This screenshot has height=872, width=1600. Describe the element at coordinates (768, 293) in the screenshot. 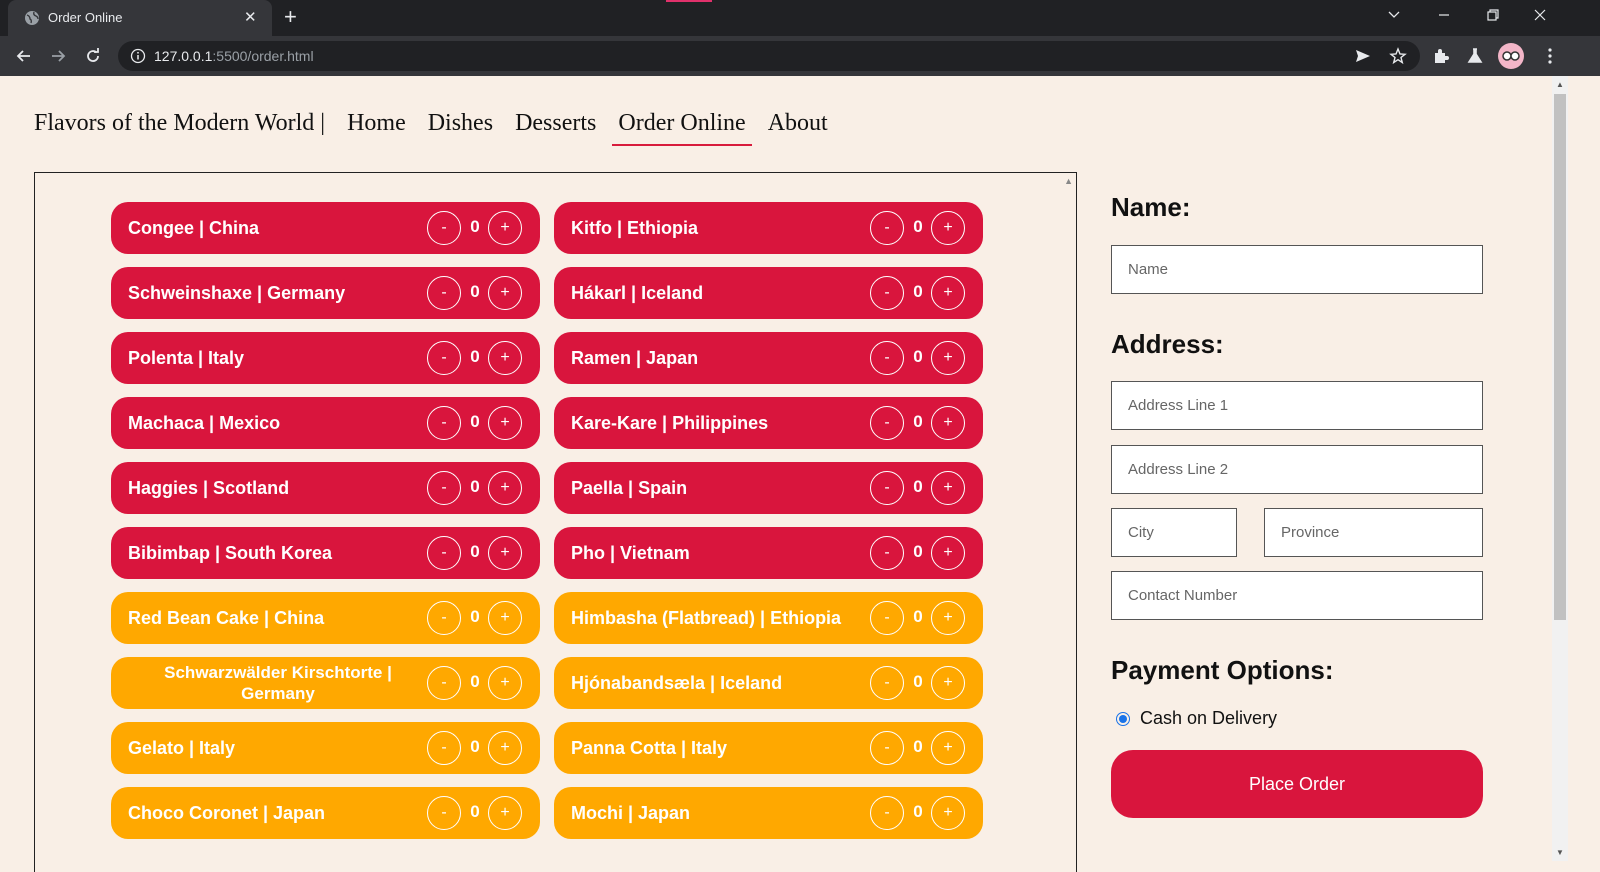

I see `dish-card: Hákarl | Iceland -0 +` at that location.